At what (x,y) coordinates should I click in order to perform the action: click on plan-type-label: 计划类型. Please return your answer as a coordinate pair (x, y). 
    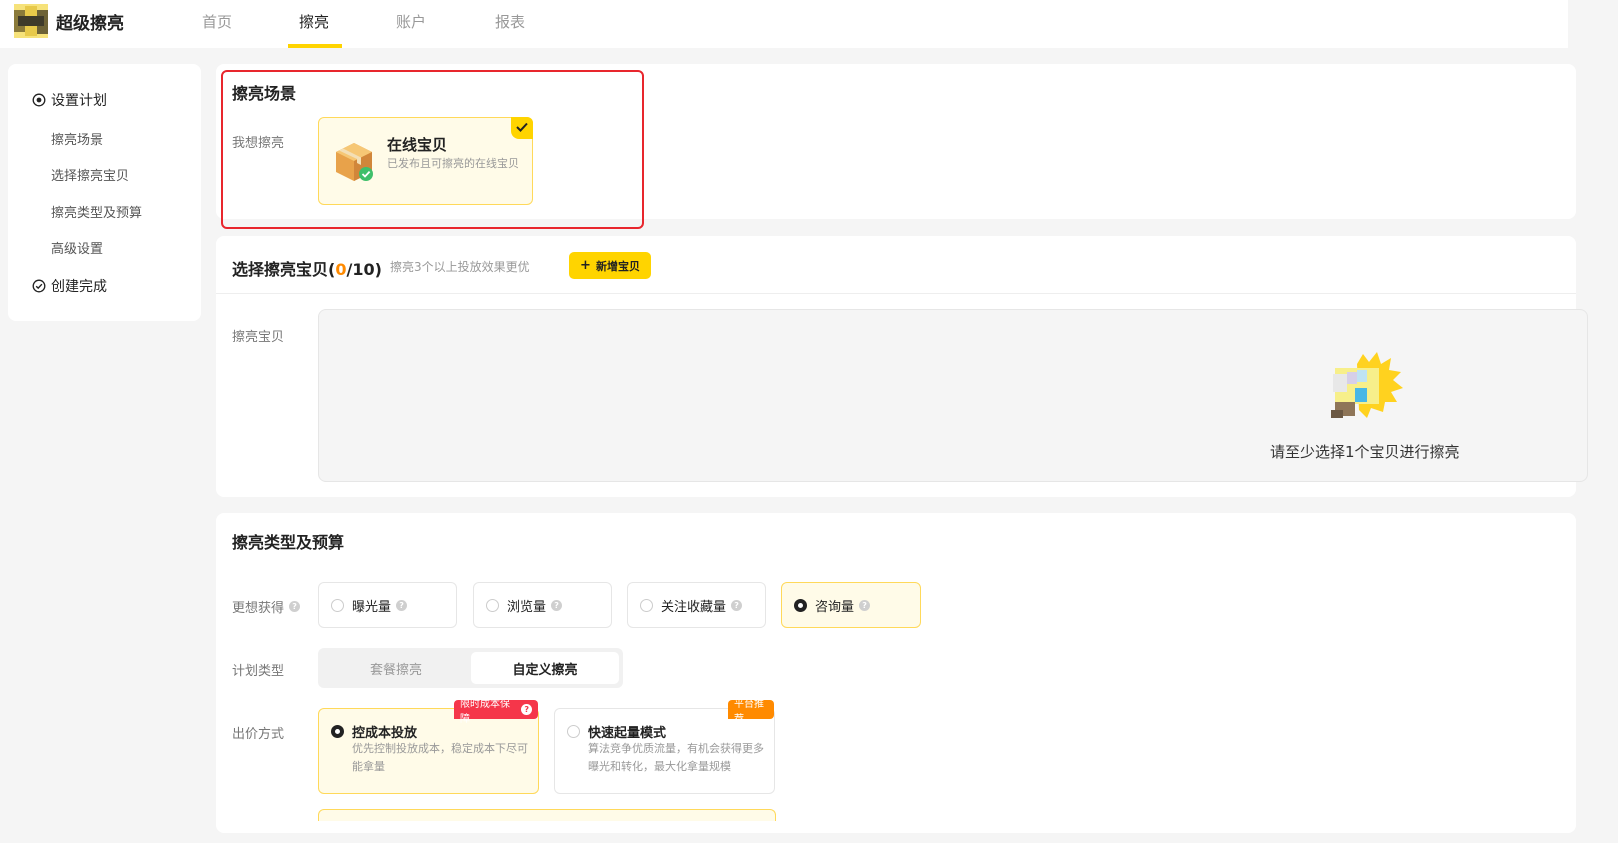
    Looking at the image, I should click on (258, 671).